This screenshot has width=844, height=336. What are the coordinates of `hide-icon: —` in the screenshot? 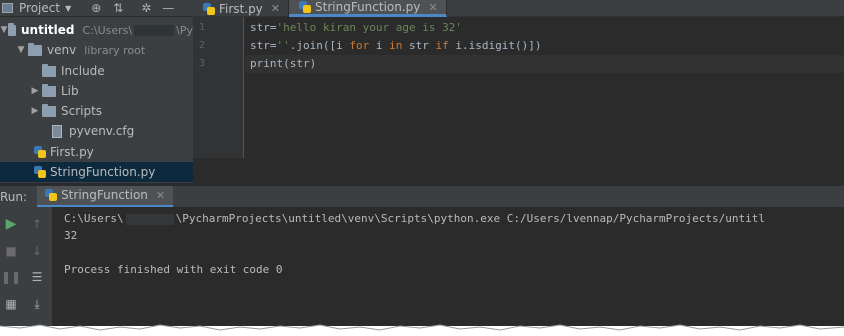 It's located at (168, 8).